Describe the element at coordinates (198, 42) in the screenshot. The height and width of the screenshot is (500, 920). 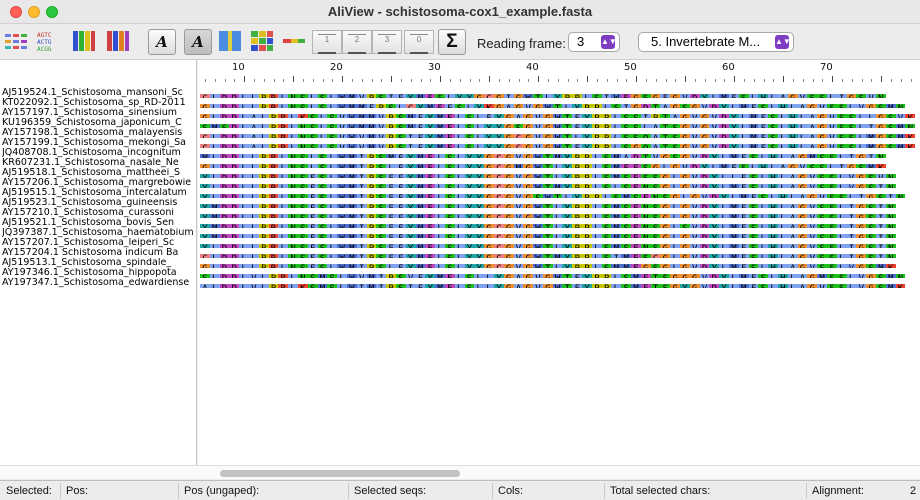
I see `font-larger-button: A` at that location.